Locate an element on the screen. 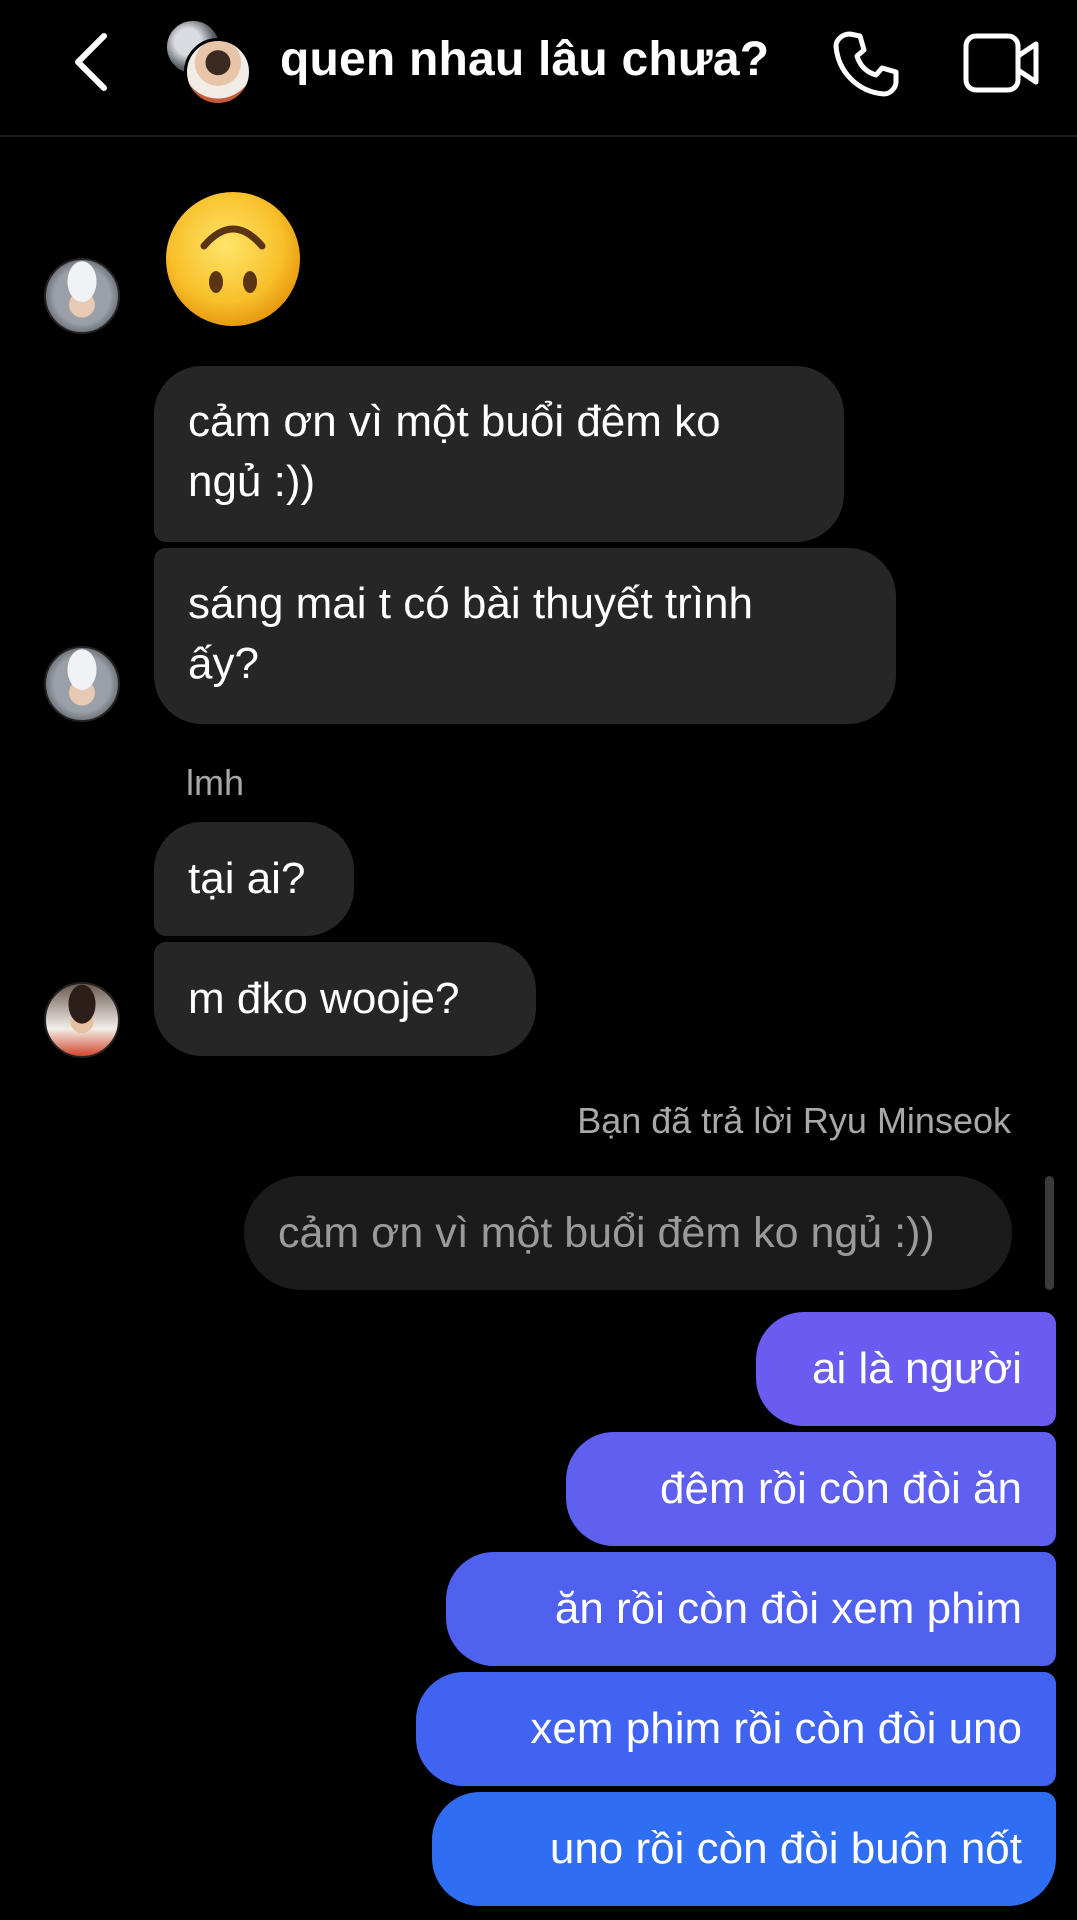 The width and height of the screenshot is (1077, 1920). message-bubble: m đko wooje? is located at coordinates (345, 999).